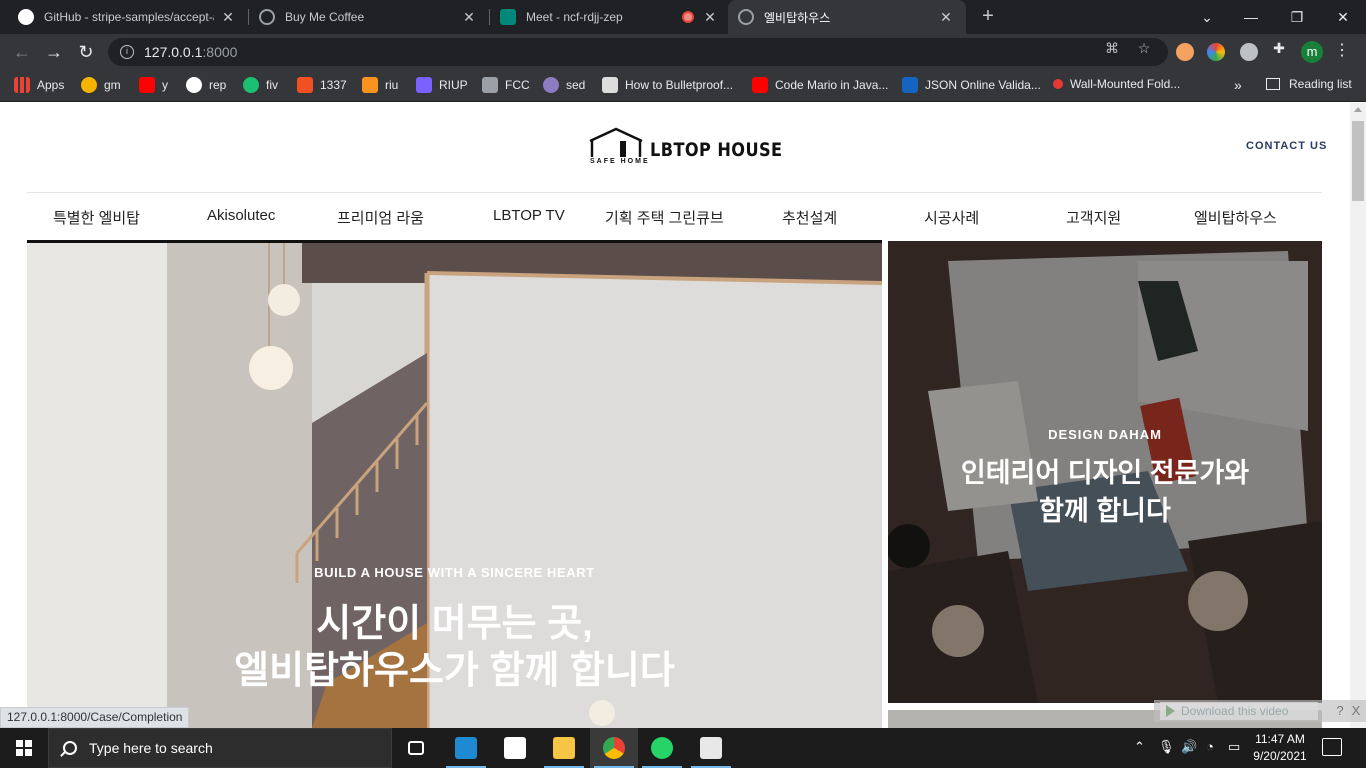 Image resolution: width=1366 pixels, height=768 pixels. What do you see at coordinates (22, 52) in the screenshot?
I see `back-arrow-icon: ←` at bounding box center [22, 52].